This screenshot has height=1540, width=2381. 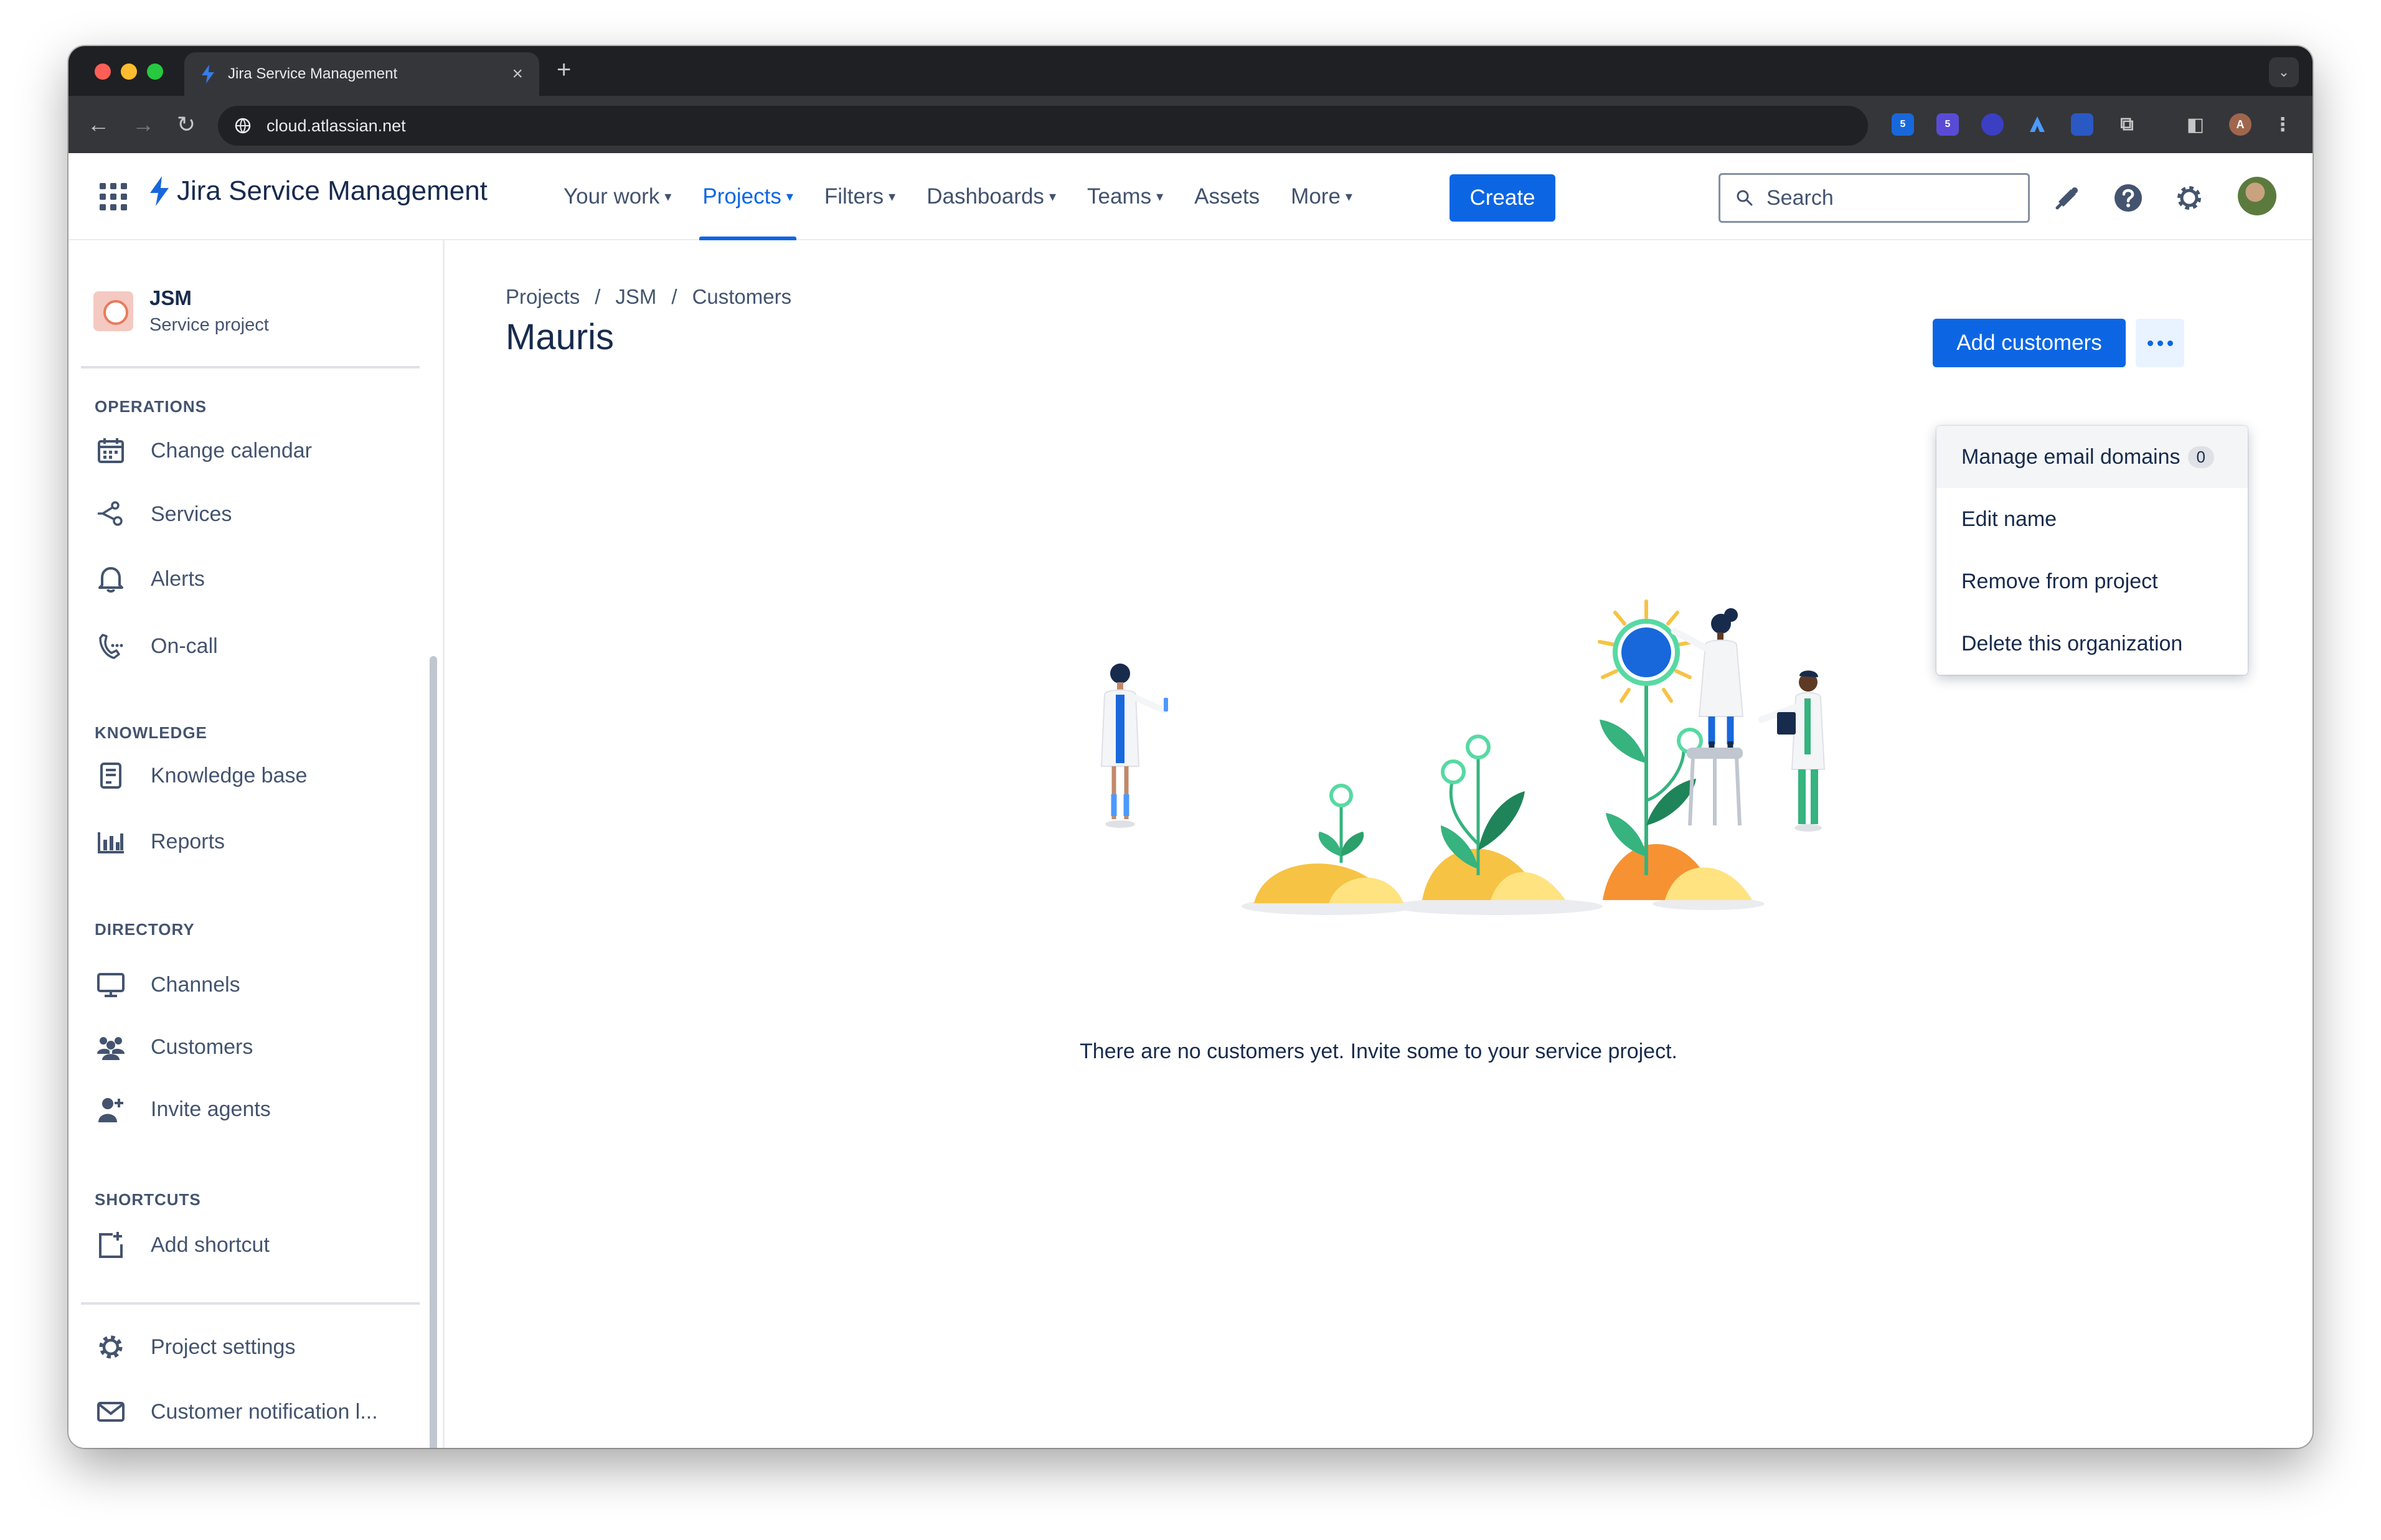 I want to click on back-arrow-icon: ←, so click(x=98, y=124).